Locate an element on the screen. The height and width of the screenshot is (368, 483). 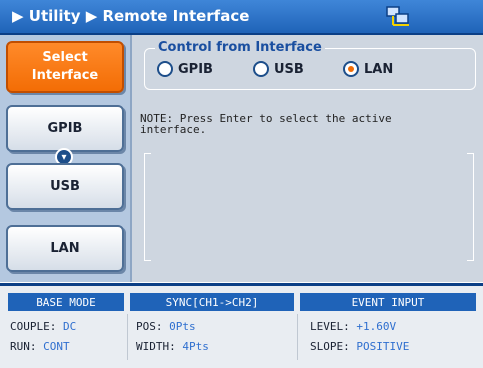
breadcrumb: ▶ Utility ▶ Remote Interface is located at coordinates (131, 16).